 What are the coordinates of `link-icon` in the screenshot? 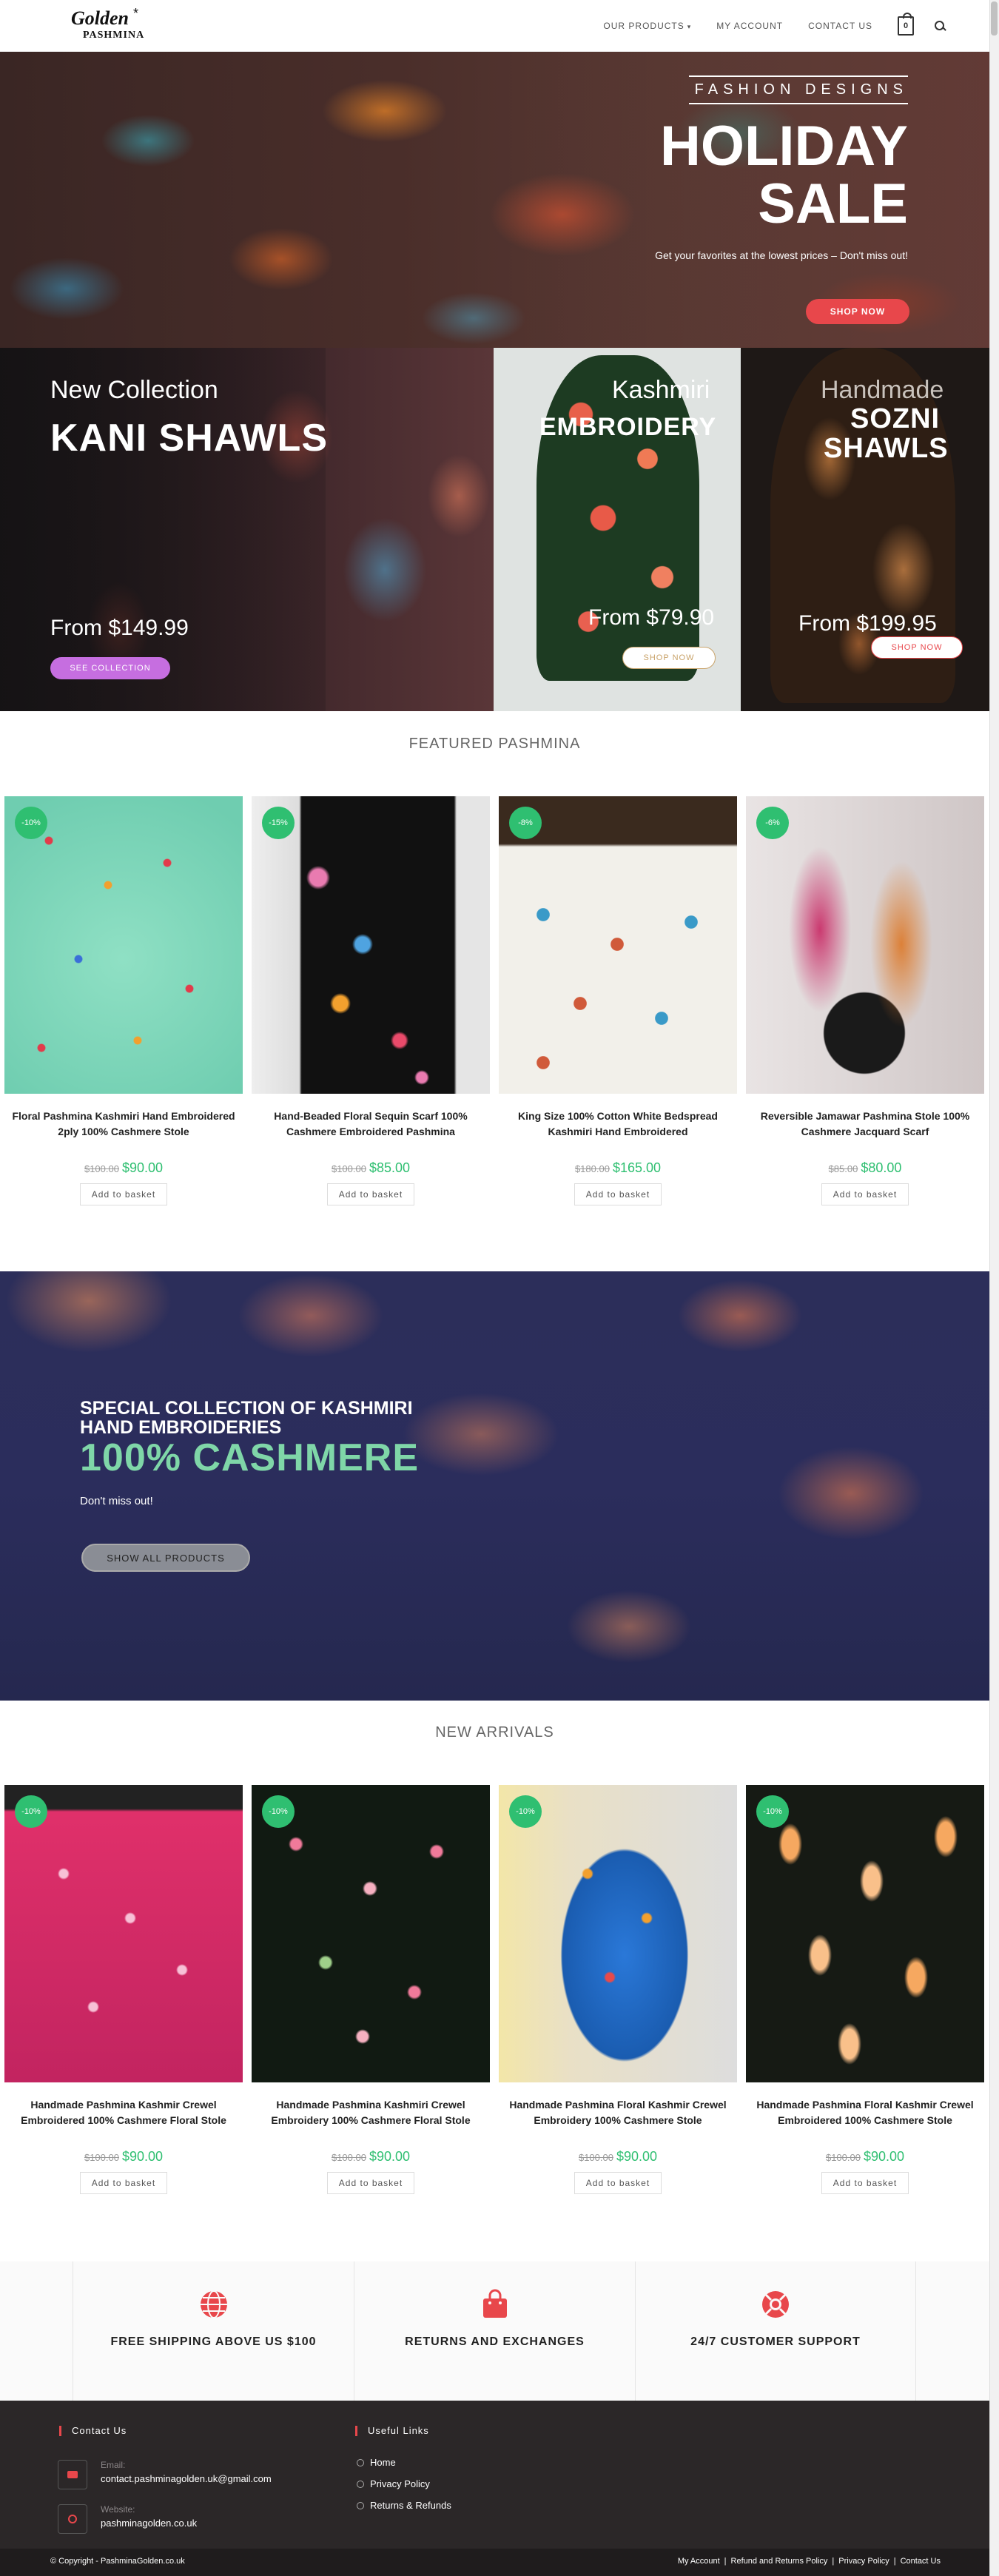 It's located at (72, 2519).